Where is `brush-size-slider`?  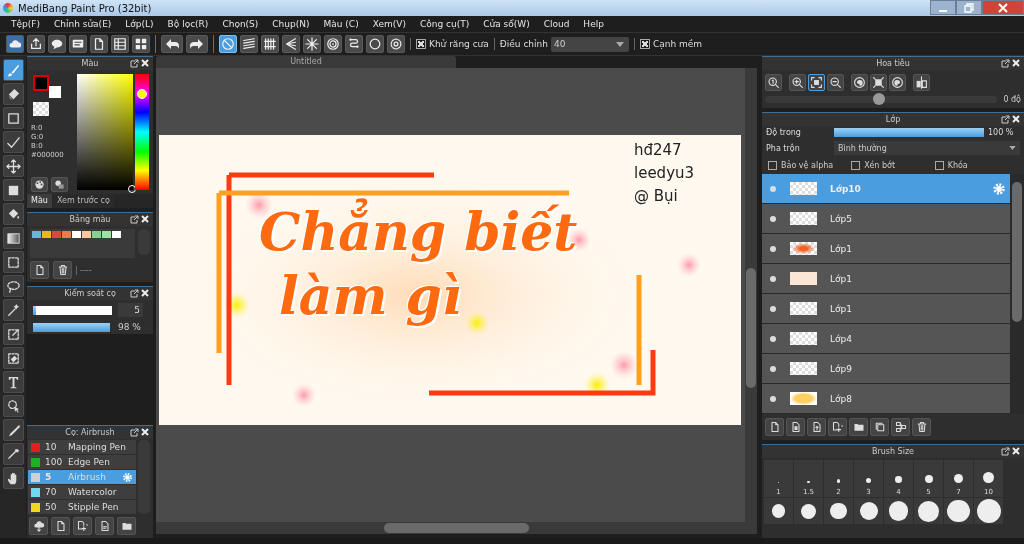 brush-size-slider is located at coordinates (72, 310).